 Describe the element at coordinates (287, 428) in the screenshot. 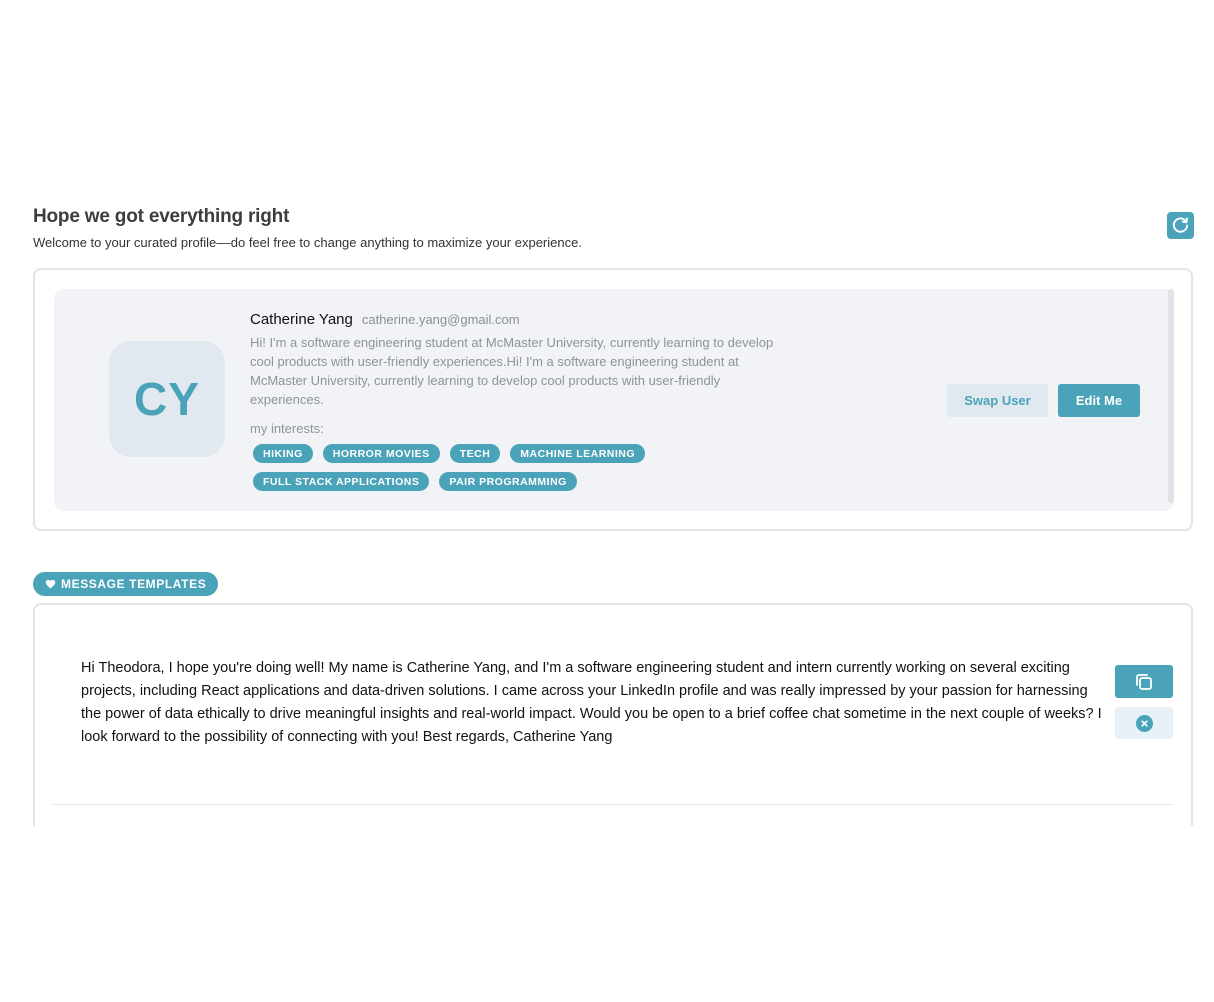

I see `interests-label: my interests:` at that location.